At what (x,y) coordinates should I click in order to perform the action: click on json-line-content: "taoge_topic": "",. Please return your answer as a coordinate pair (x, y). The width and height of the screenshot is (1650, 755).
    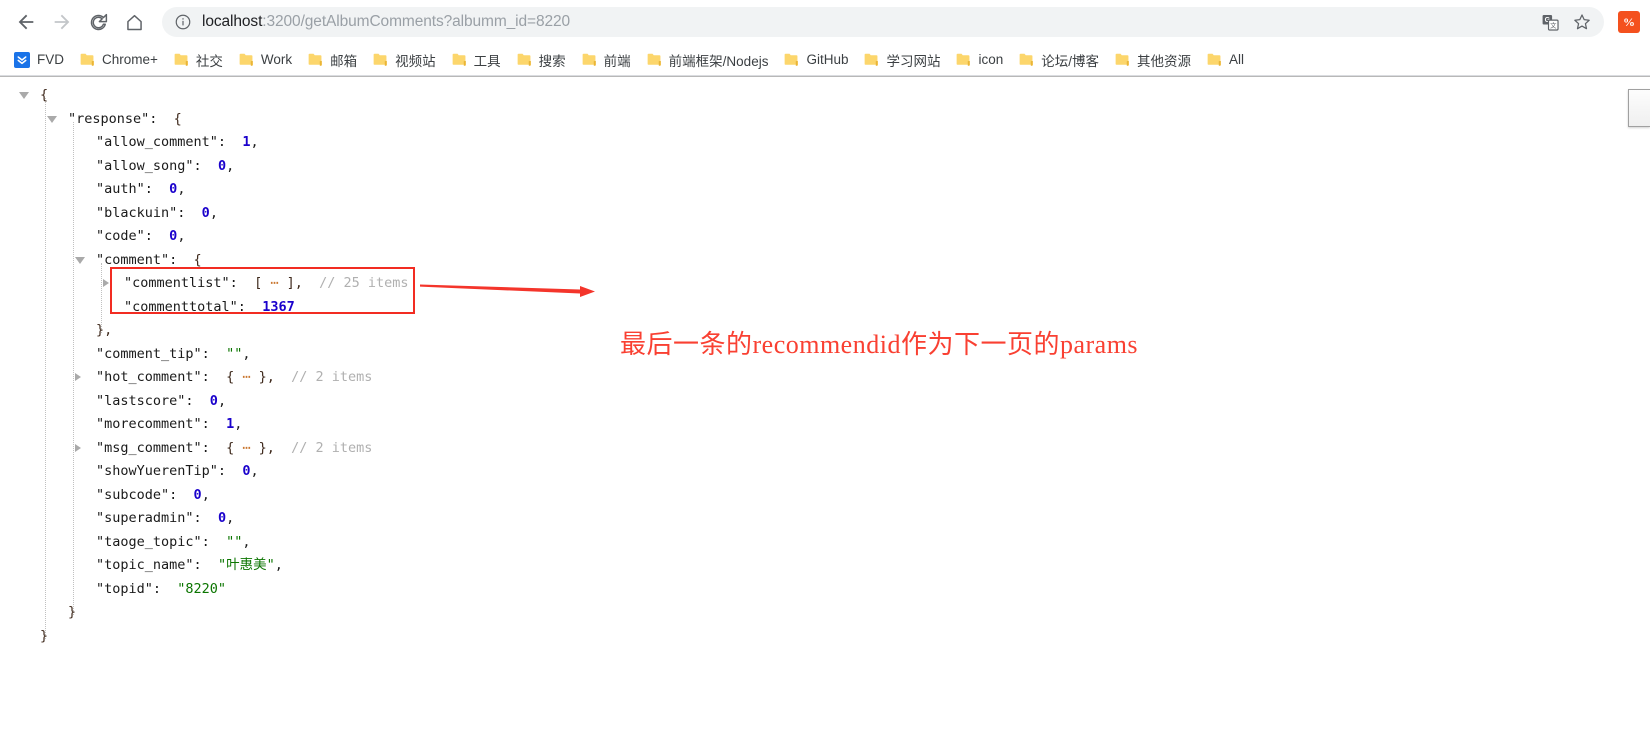
    Looking at the image, I should click on (173, 541).